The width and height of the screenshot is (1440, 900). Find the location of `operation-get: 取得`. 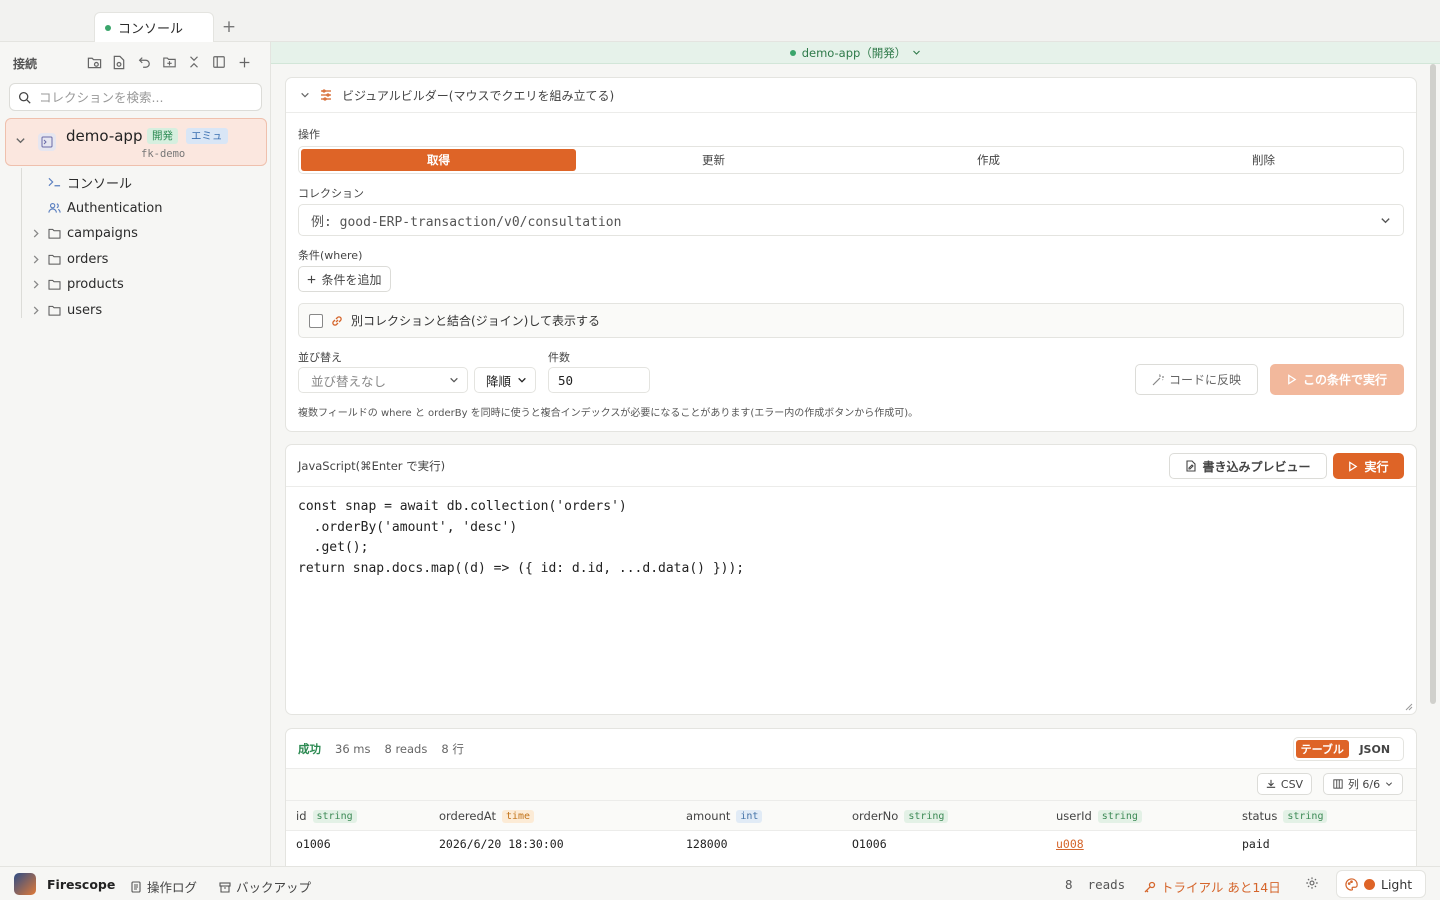

operation-get: 取得 is located at coordinates (438, 160).